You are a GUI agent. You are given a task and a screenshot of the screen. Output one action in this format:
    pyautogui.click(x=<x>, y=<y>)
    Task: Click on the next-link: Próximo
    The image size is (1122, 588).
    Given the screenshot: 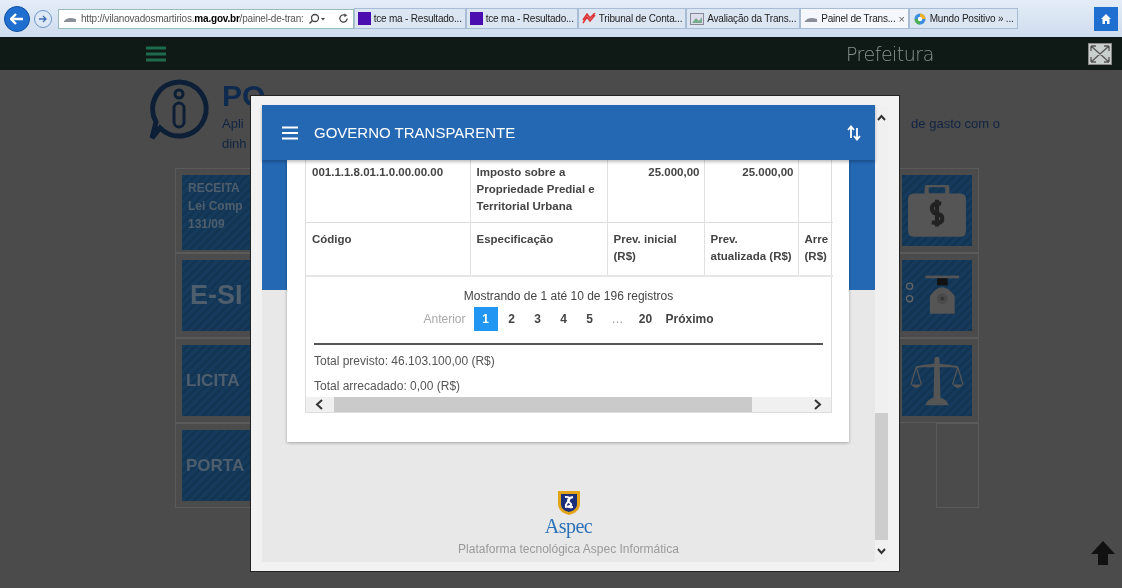 What is the action you would take?
    pyautogui.click(x=689, y=319)
    